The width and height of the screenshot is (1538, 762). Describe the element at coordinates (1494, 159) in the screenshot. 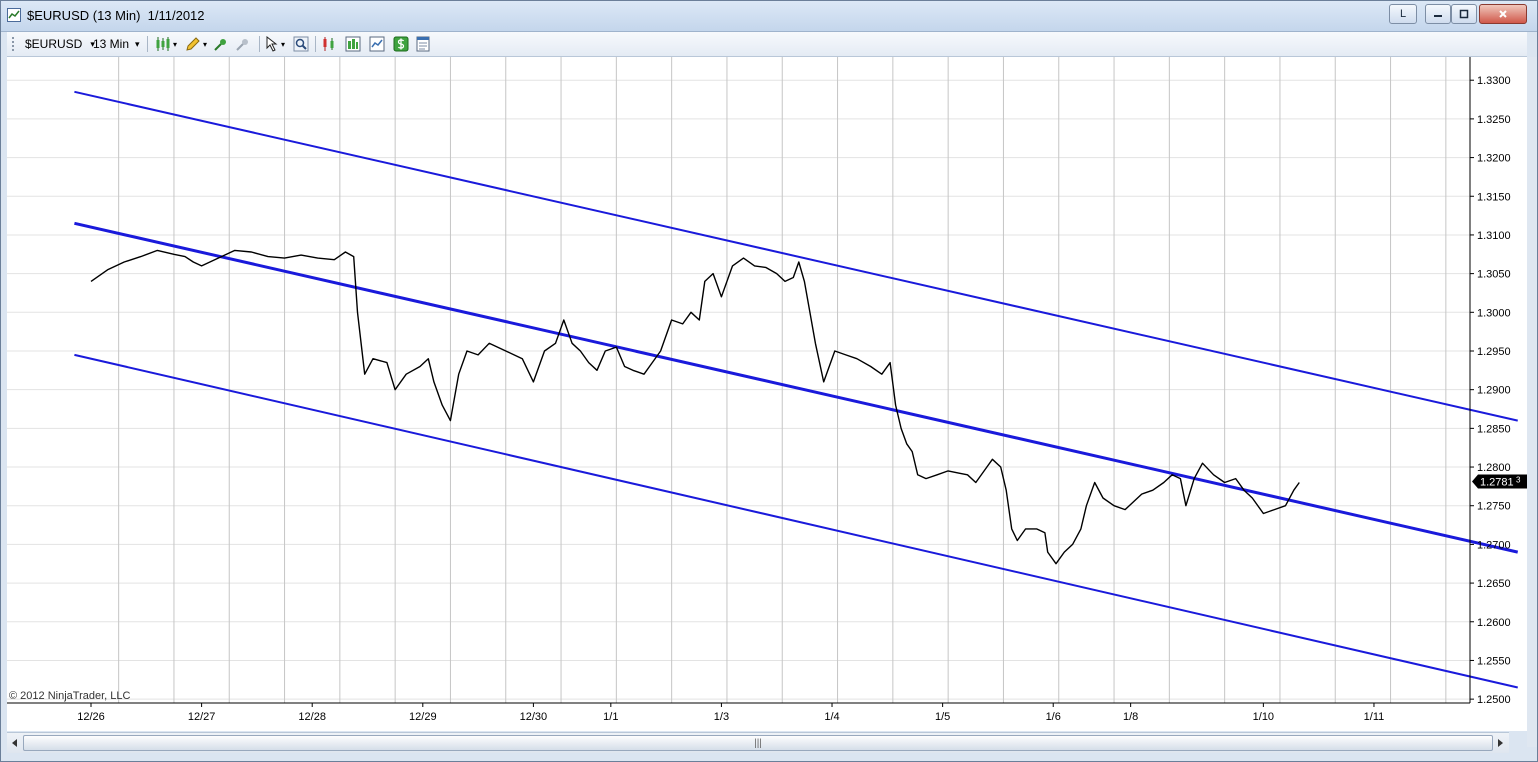

I see `y-tick-label: 1.3200` at that location.